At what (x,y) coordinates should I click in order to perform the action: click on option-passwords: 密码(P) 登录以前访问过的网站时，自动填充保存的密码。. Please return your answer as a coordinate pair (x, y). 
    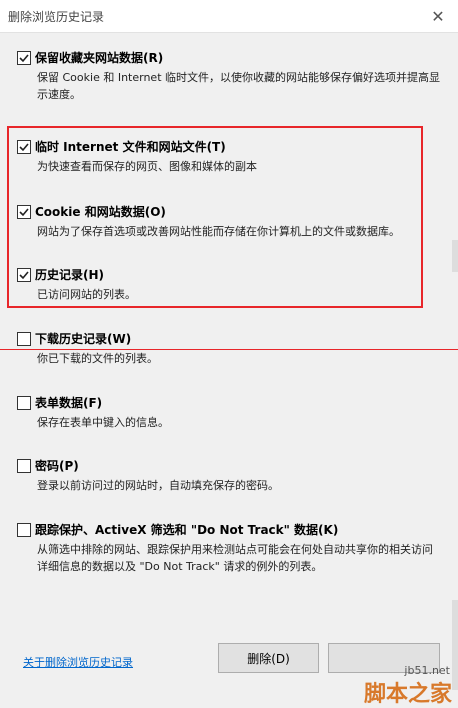
    Looking at the image, I should click on (229, 476).